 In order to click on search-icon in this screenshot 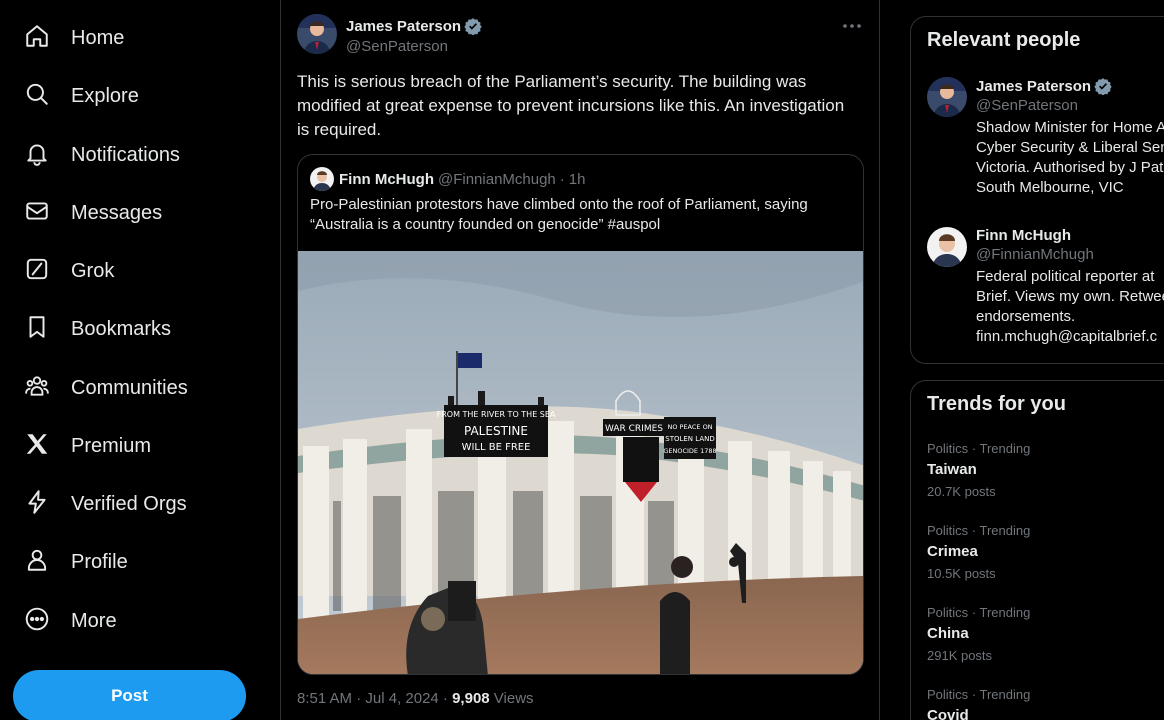, I will do `click(37, 96)`.